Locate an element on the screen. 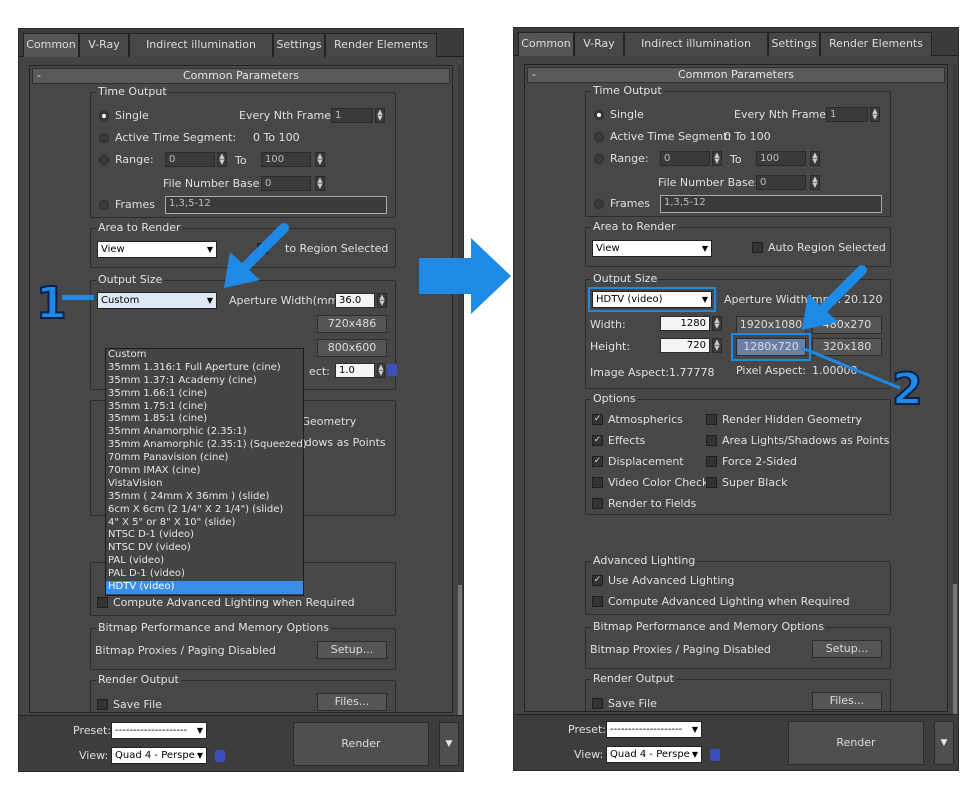 The width and height of the screenshot is (980, 800). effects-checkbox: ✓ is located at coordinates (597, 440).